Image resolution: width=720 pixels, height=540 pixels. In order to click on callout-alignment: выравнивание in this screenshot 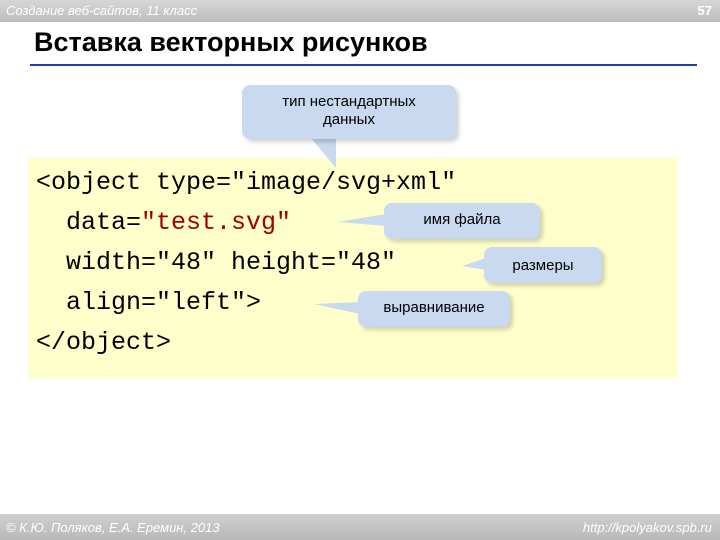, I will do `click(434, 309)`.